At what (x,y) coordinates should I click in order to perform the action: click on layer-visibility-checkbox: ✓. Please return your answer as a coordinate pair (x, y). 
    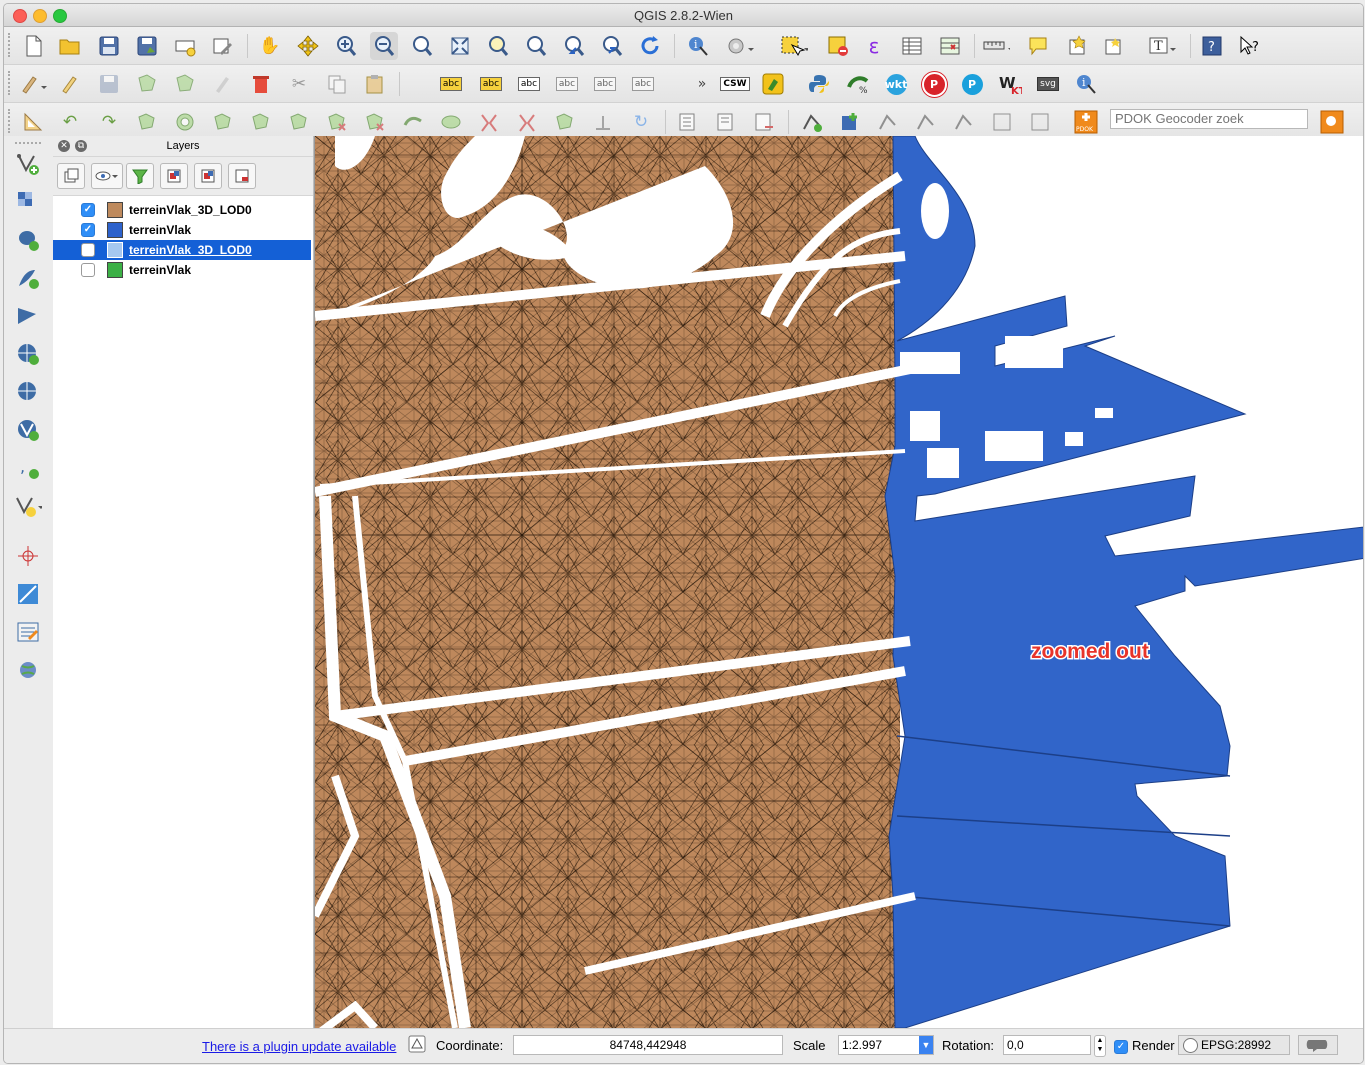
    Looking at the image, I should click on (88, 210).